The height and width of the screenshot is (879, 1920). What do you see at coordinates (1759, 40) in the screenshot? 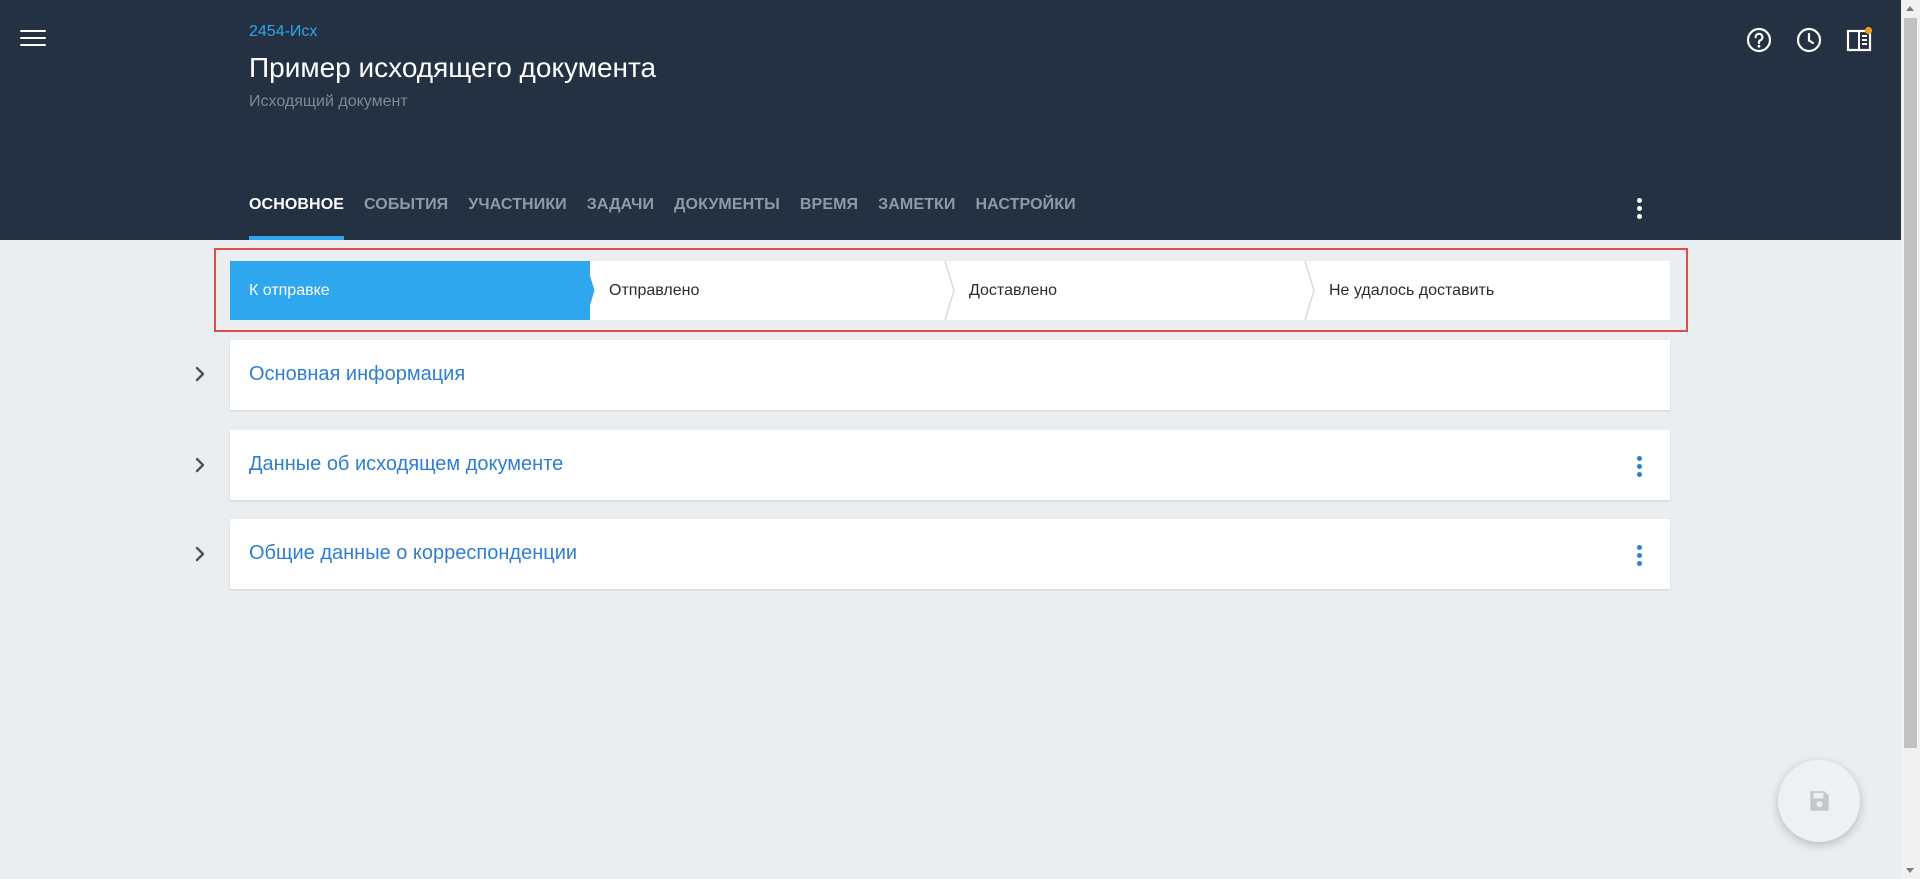
I see `help-icon` at bounding box center [1759, 40].